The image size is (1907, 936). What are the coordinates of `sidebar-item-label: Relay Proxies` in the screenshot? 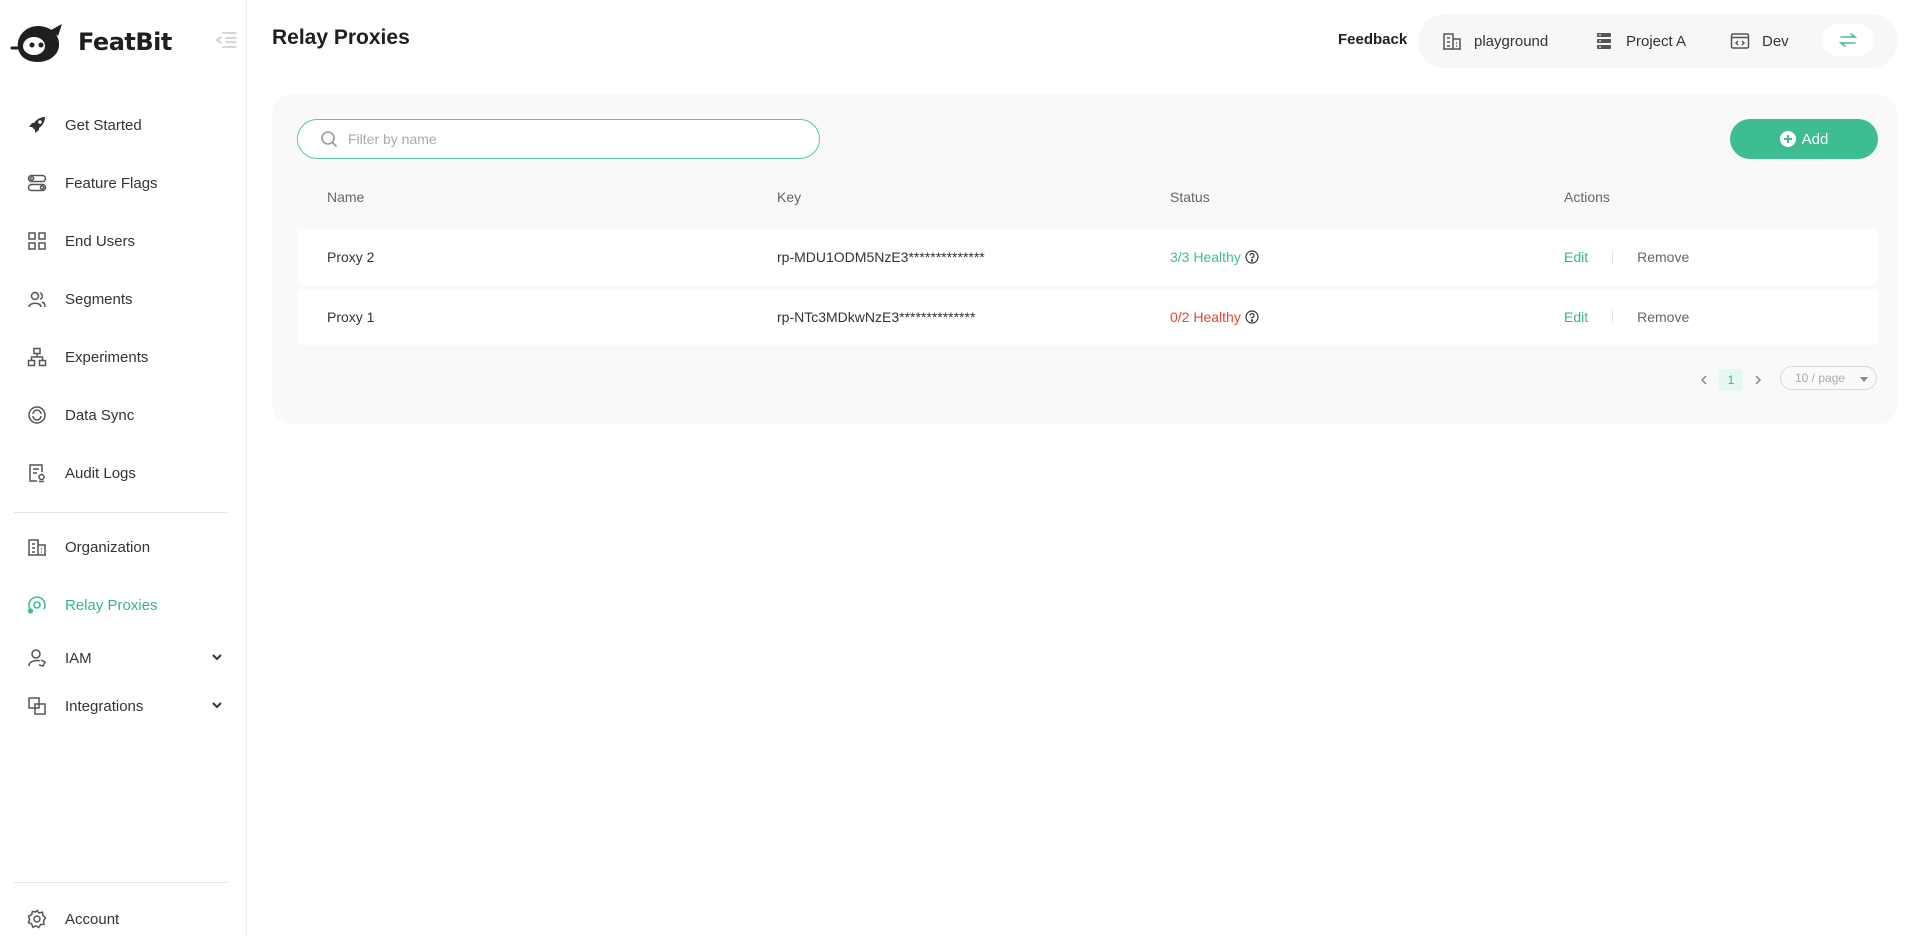 It's located at (111, 605).